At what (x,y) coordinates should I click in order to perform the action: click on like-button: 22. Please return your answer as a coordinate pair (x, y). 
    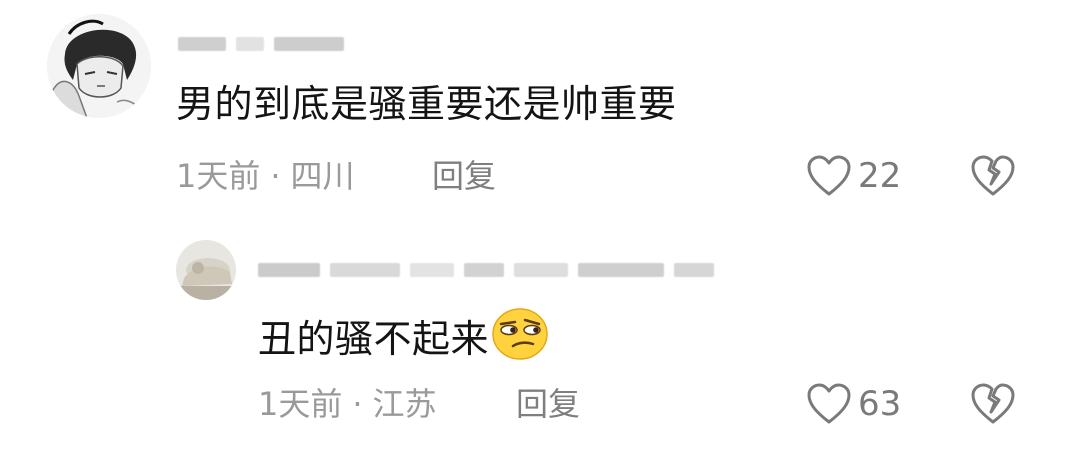
    Looking at the image, I should click on (853, 176).